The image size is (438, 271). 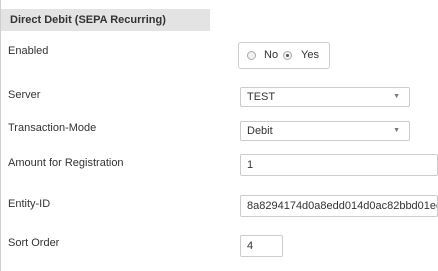 I want to click on enabled-radio-group: No Yes, so click(x=284, y=55).